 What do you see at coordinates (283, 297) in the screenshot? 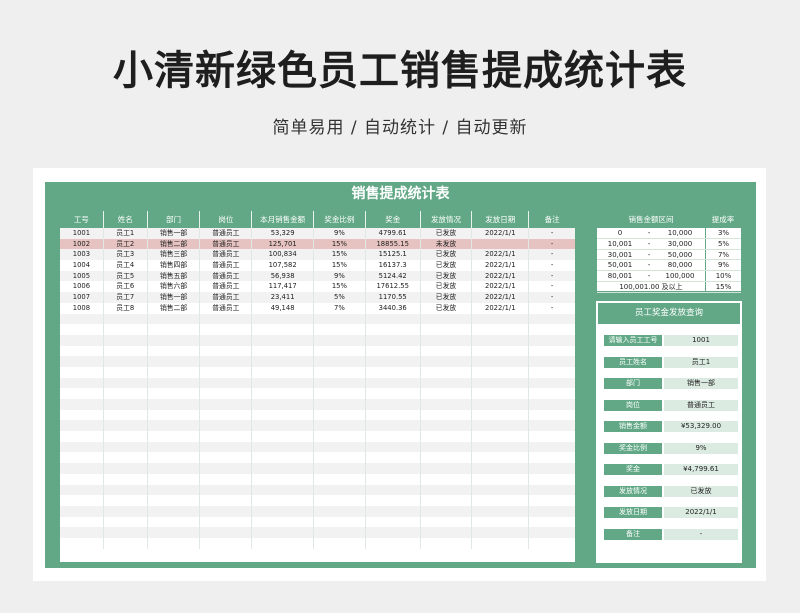
I see `table-cell: 23,411` at bounding box center [283, 297].